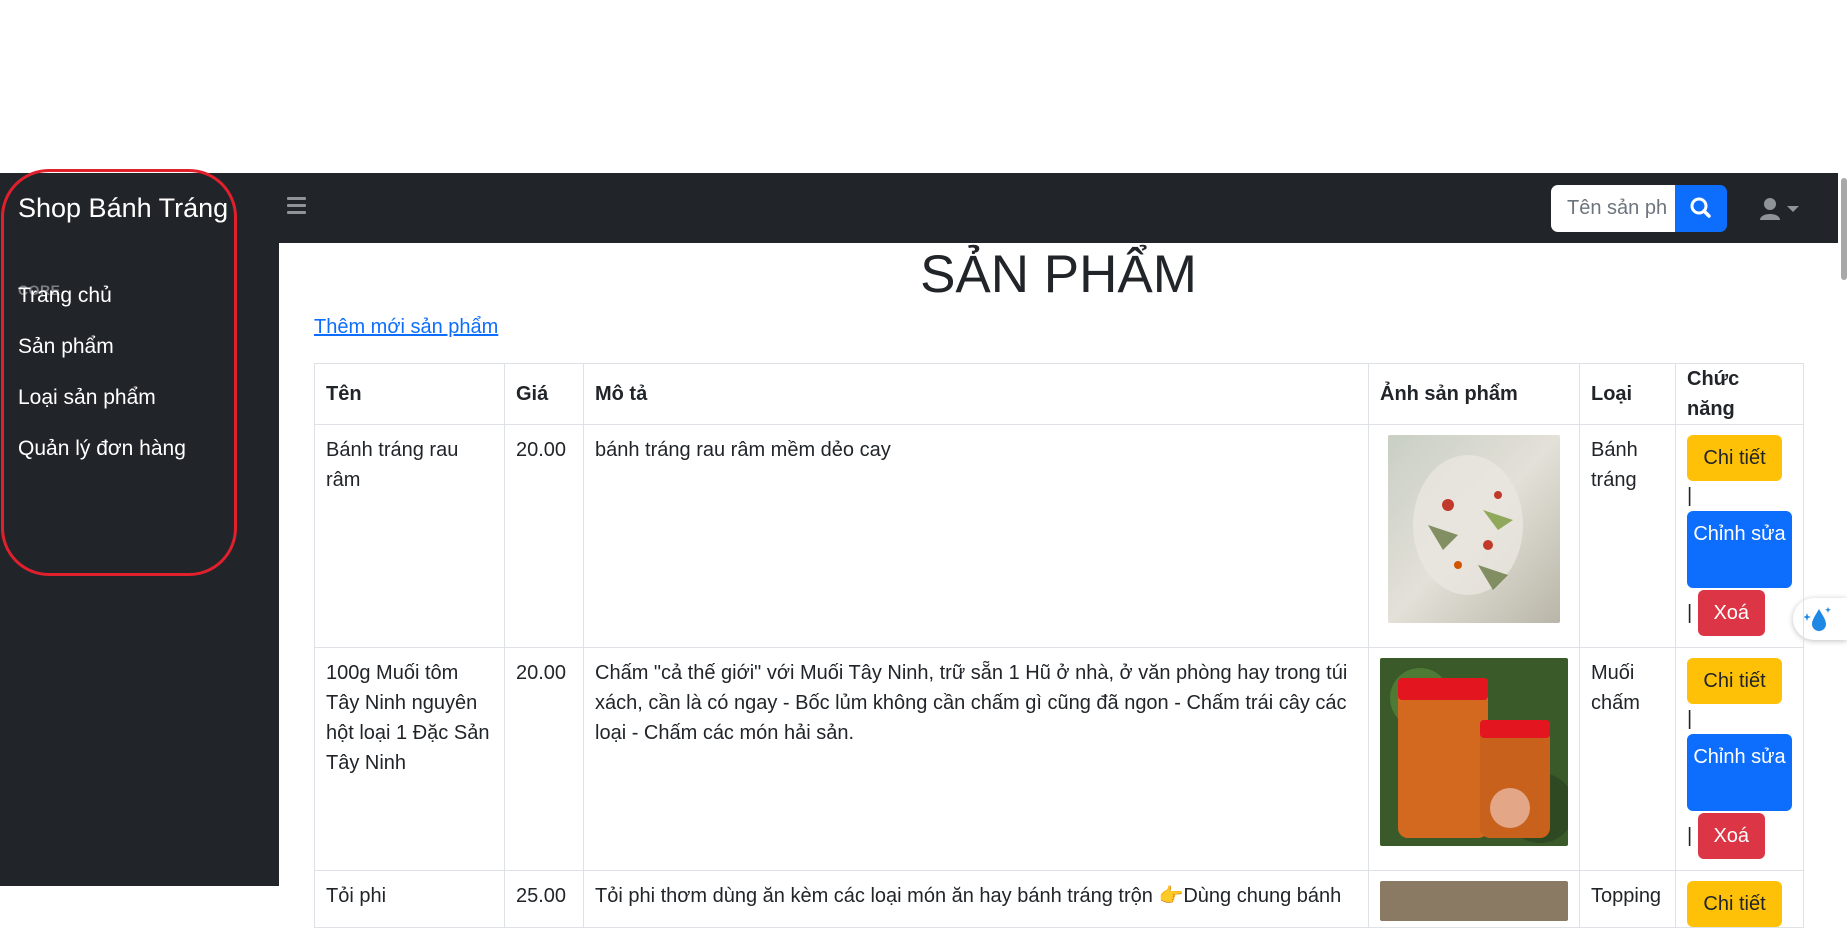  I want to click on product-image-banh-trang, so click(1474, 529).